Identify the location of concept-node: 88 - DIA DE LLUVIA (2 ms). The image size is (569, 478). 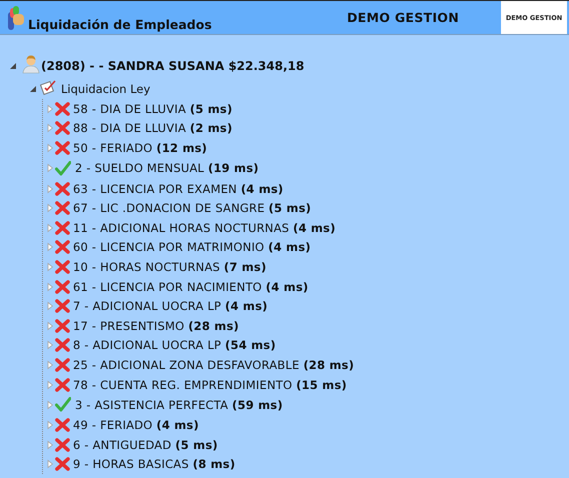
(152, 128).